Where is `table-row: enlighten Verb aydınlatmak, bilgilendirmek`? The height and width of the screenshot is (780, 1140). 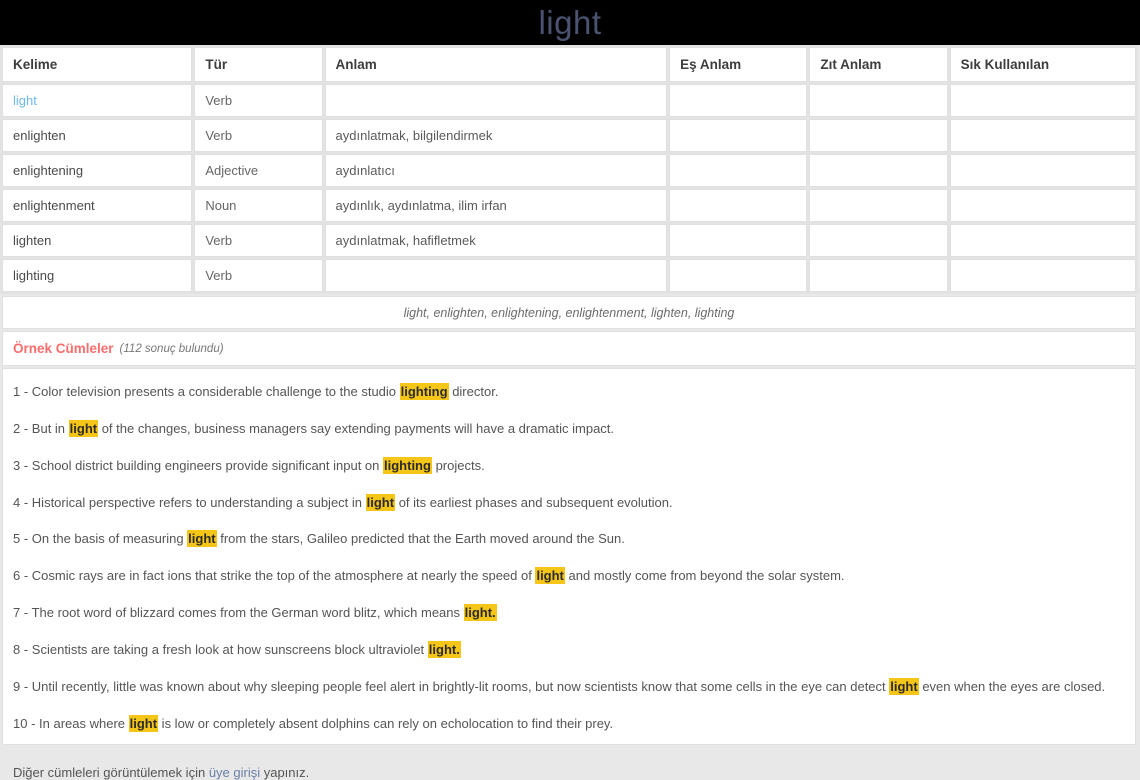
table-row: enlighten Verb aydınlatmak, bilgilendirmek is located at coordinates (569, 135).